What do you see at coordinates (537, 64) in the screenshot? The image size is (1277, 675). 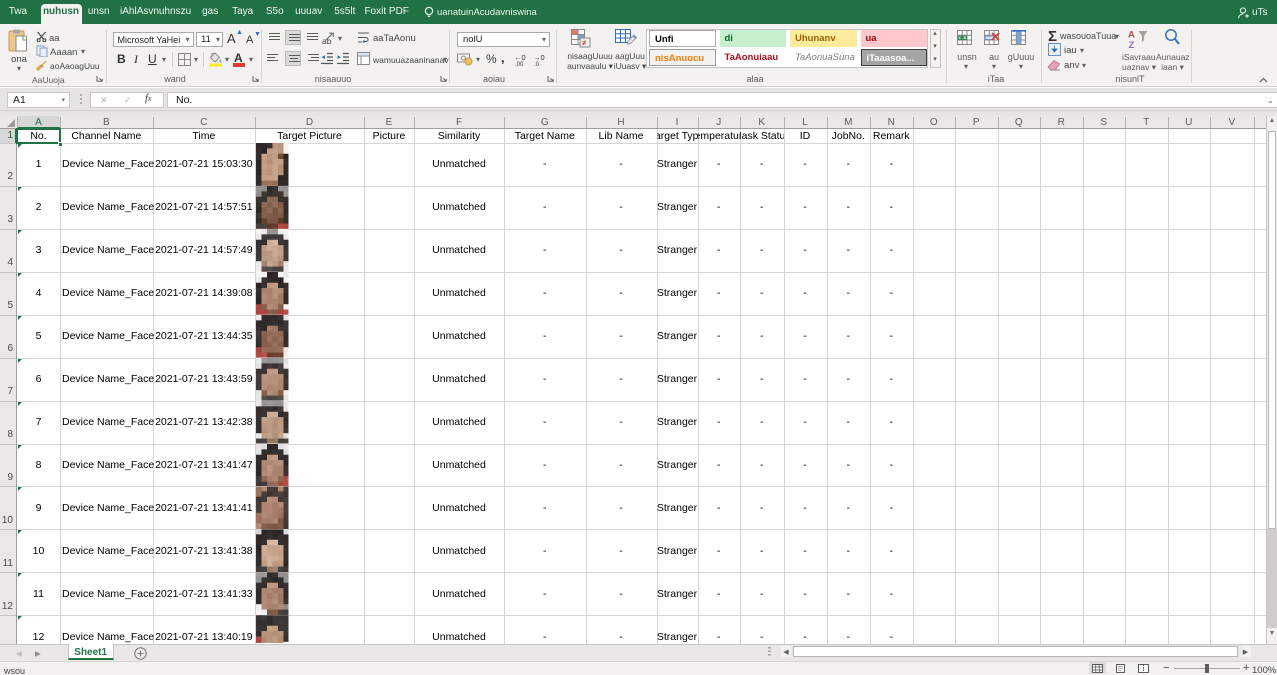 I see `svg-text: .0` at bounding box center [537, 64].